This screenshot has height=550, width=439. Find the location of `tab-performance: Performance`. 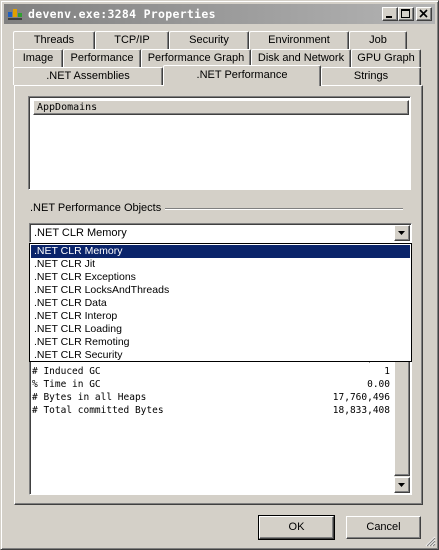

tab-performance: Performance is located at coordinates (102, 58).